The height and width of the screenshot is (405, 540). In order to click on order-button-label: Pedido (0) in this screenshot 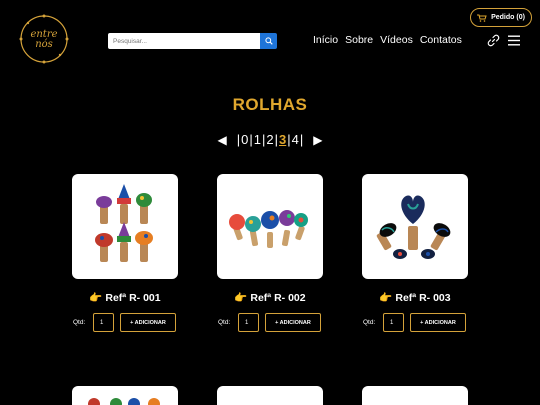, I will do `click(508, 17)`.